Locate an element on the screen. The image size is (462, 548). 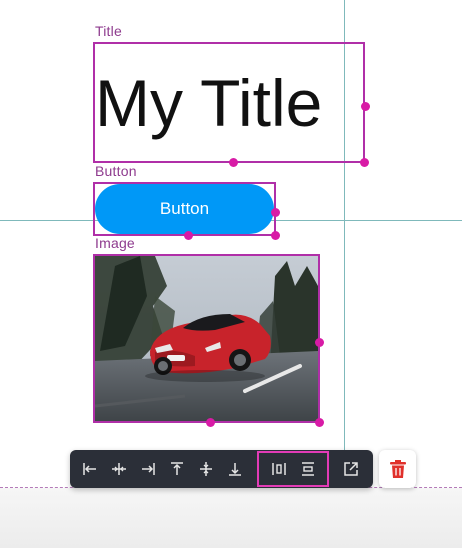
button-resize-handle-corner is located at coordinates (275, 235).